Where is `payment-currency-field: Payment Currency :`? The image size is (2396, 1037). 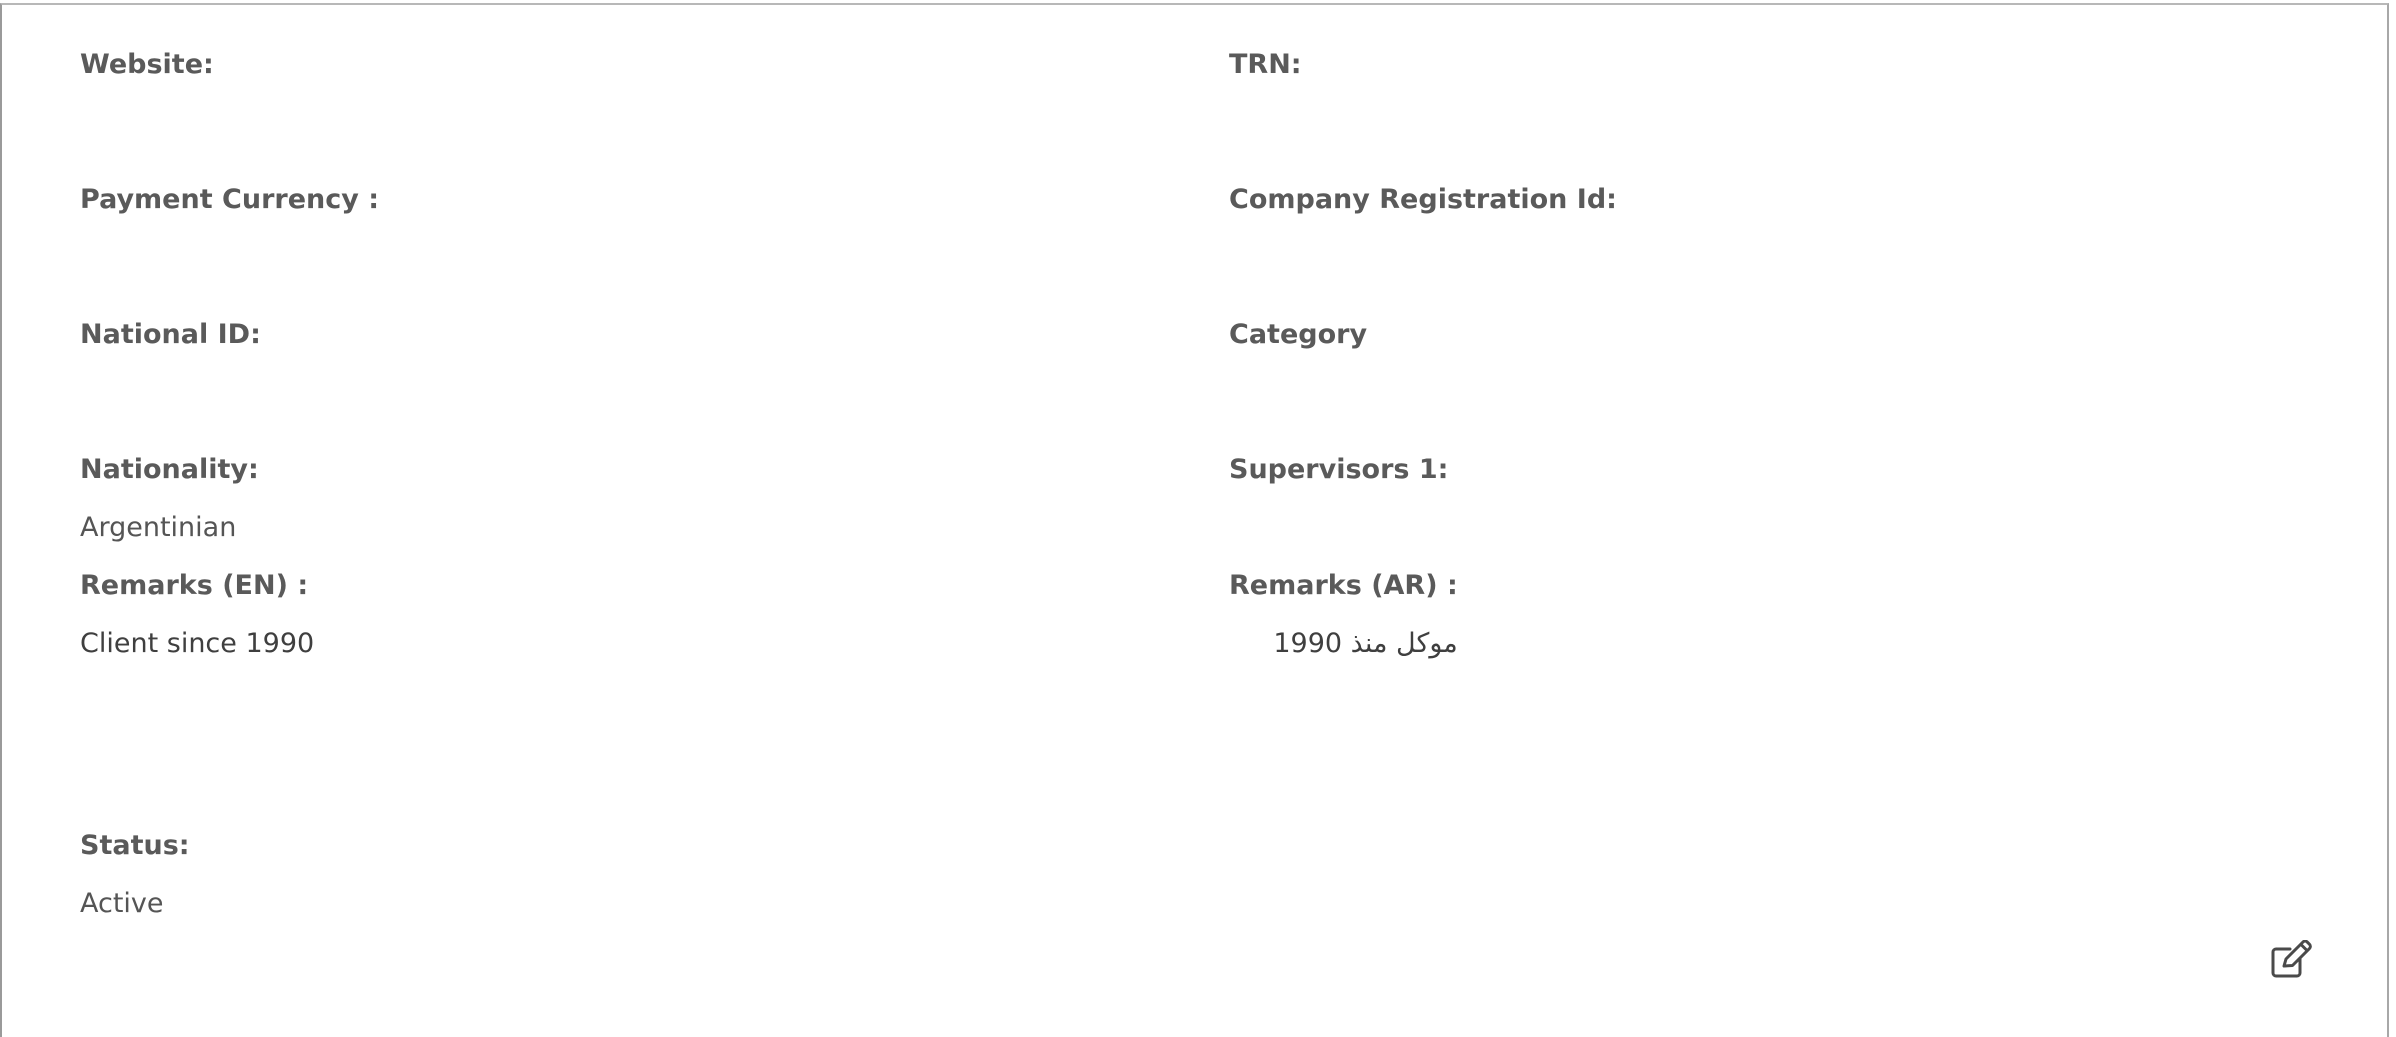 payment-currency-field: Payment Currency : is located at coordinates (229, 200).